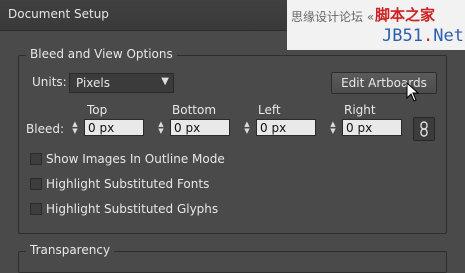 The image size is (465, 273). I want to click on show-images-outline-label: Show Images In Outline Mode, so click(135, 159).